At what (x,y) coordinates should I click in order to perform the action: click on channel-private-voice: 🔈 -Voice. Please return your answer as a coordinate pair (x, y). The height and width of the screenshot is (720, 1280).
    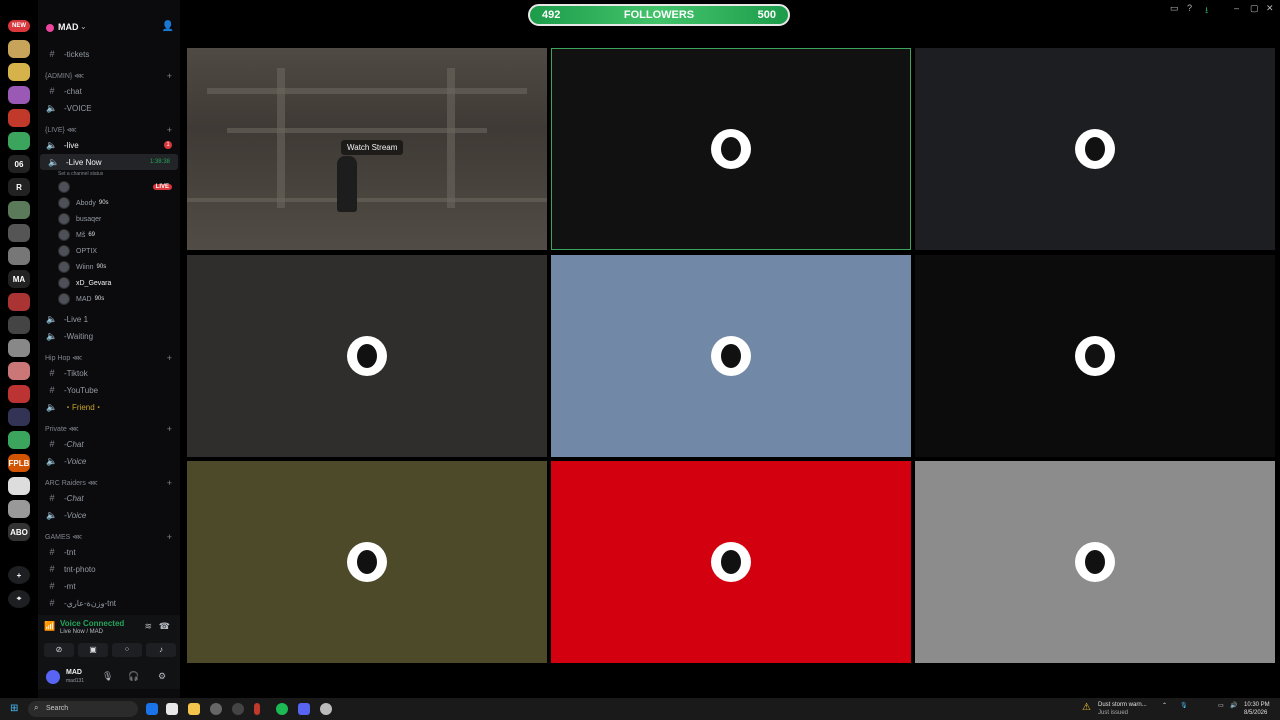
    Looking at the image, I should click on (109, 461).